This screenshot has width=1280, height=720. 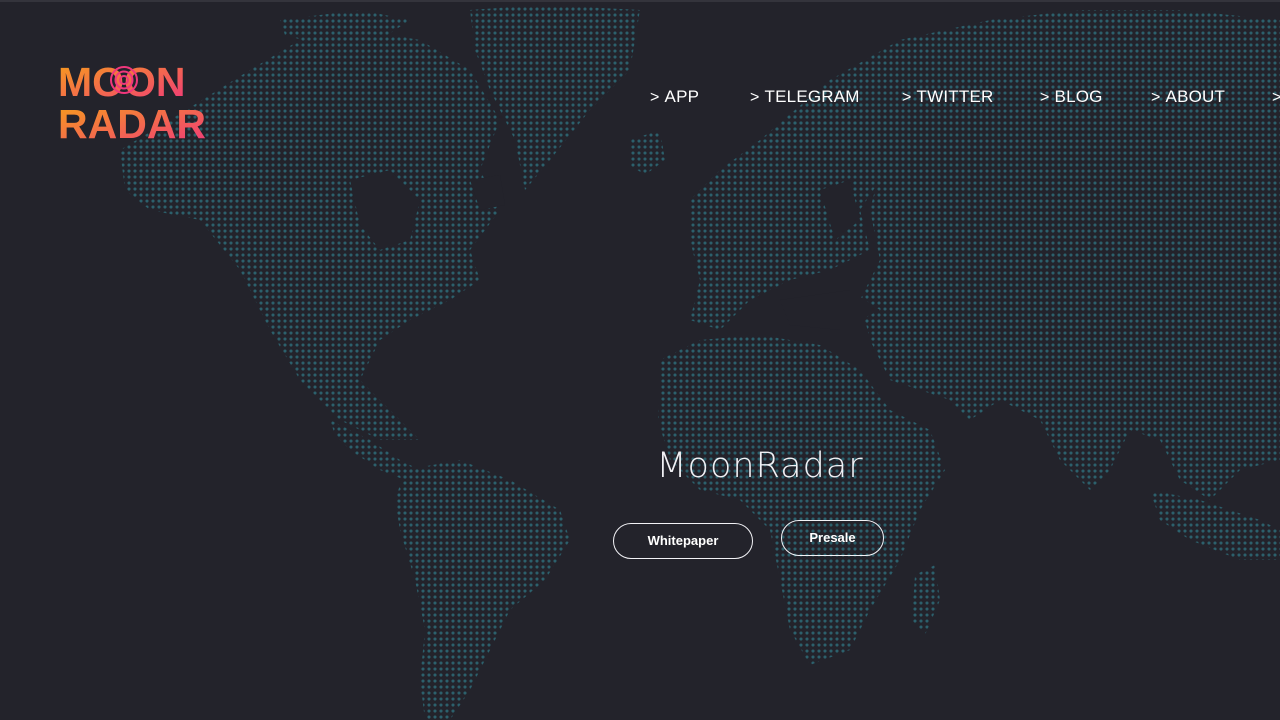 What do you see at coordinates (683, 541) in the screenshot?
I see `whitepaper-button: Whitepaper` at bounding box center [683, 541].